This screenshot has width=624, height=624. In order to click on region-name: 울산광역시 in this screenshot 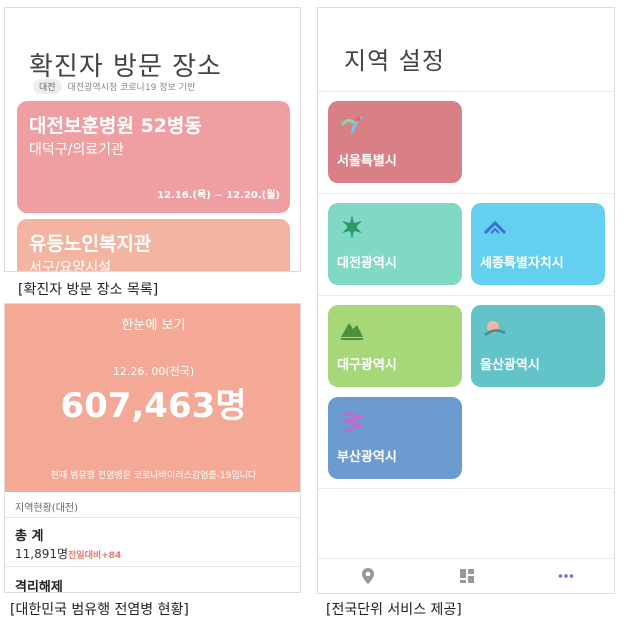, I will do `click(510, 365)`.